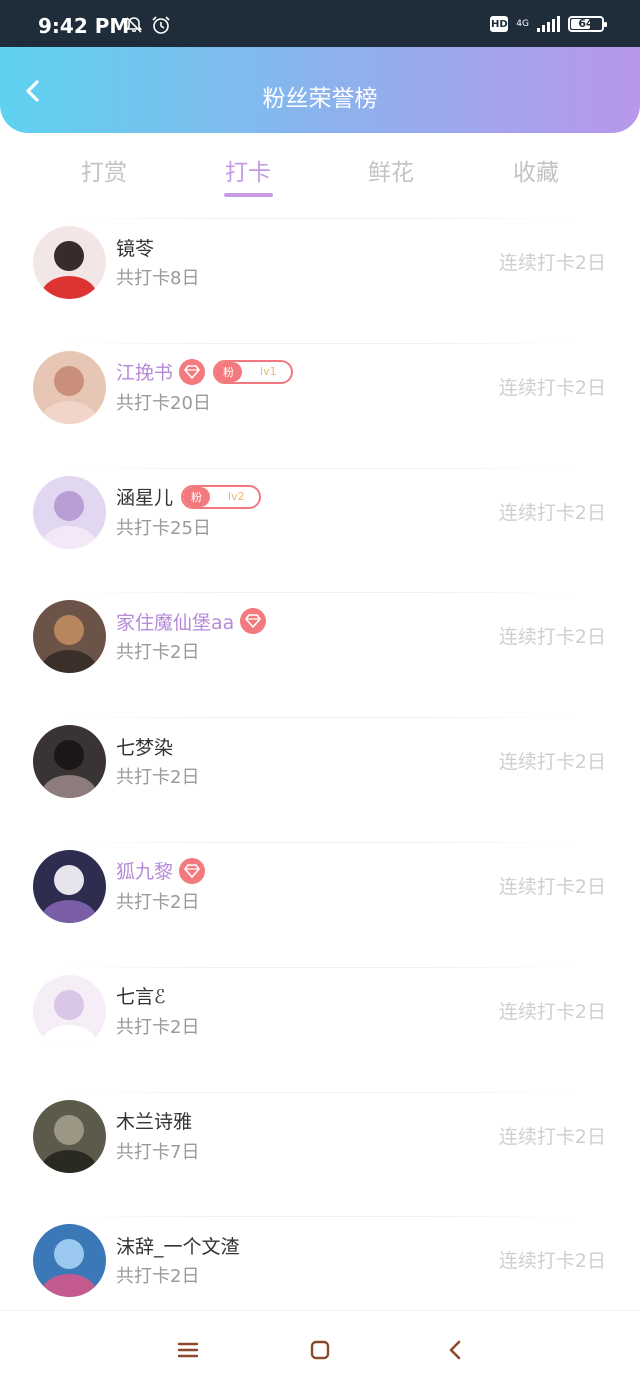 Image resolution: width=640 pixels, height=1387 pixels. Describe the element at coordinates (320, 530) in the screenshot. I see `list-item: 涵星儿粉 lv2 共打卡25日 连续打卡2日` at that location.